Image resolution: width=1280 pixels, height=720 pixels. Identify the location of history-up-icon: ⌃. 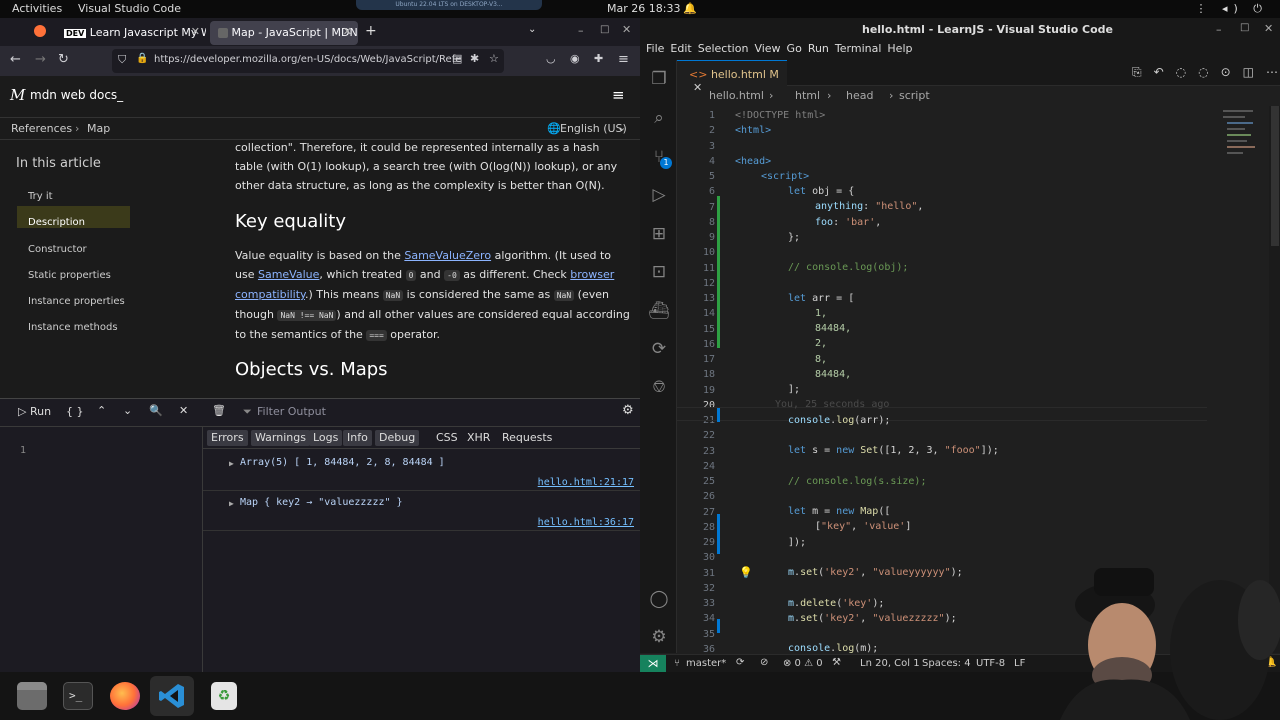
(101, 410).